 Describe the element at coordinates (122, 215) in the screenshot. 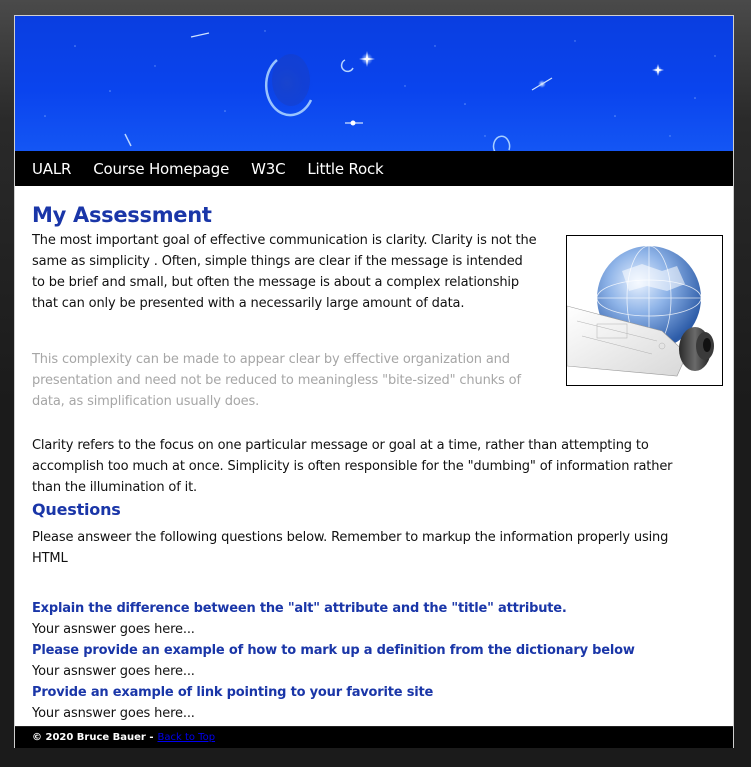

I see `page-title: My Assessment` at that location.